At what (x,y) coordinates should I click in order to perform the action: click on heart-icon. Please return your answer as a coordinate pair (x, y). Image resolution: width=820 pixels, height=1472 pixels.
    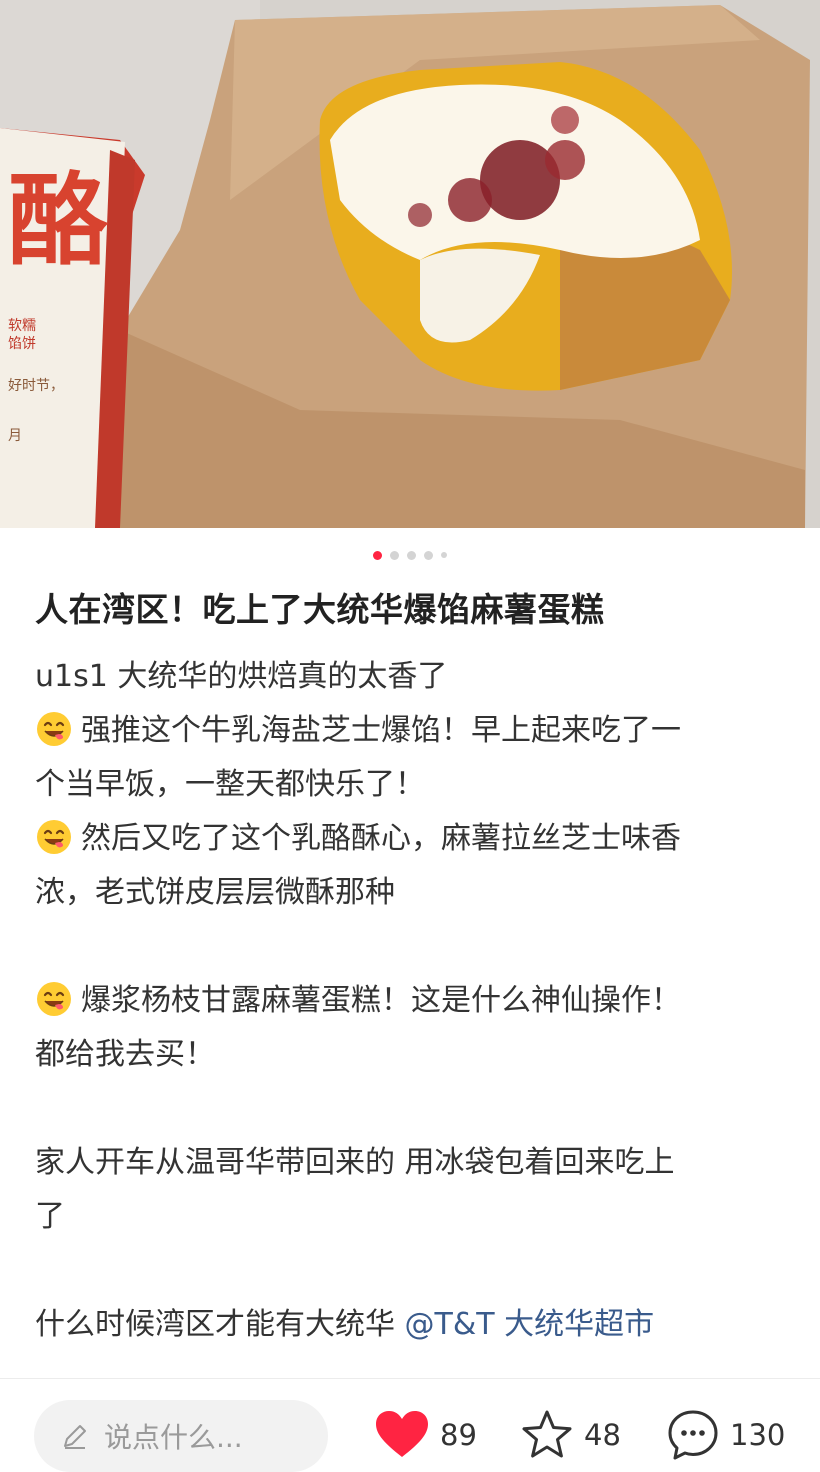
    Looking at the image, I should click on (402, 1434).